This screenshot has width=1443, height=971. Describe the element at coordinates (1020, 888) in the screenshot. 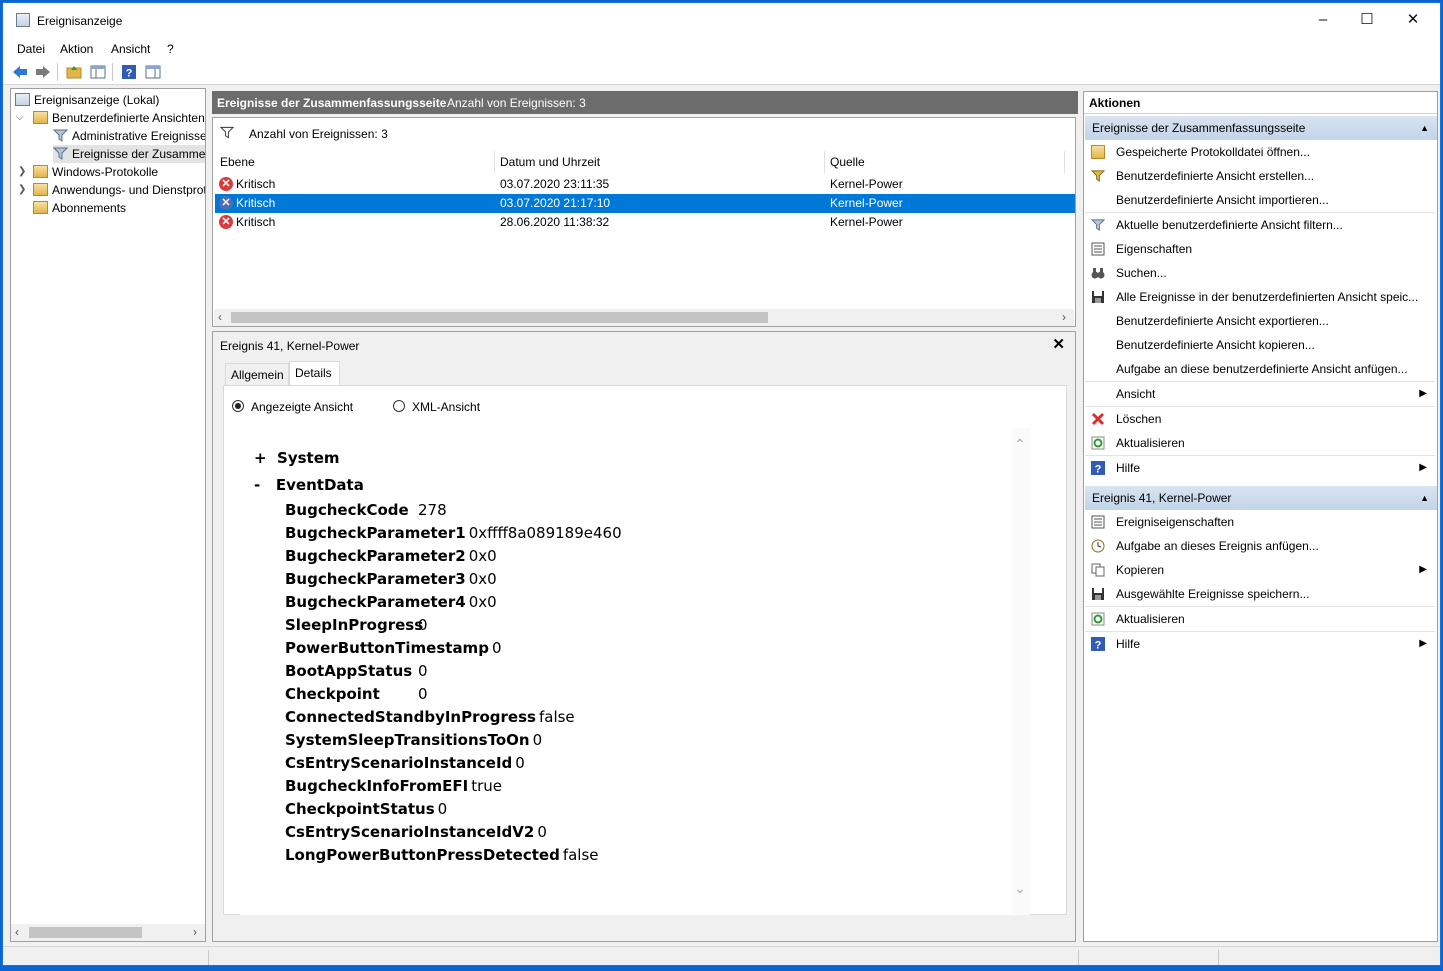

I see `scroll-down-icon: ⌄` at that location.